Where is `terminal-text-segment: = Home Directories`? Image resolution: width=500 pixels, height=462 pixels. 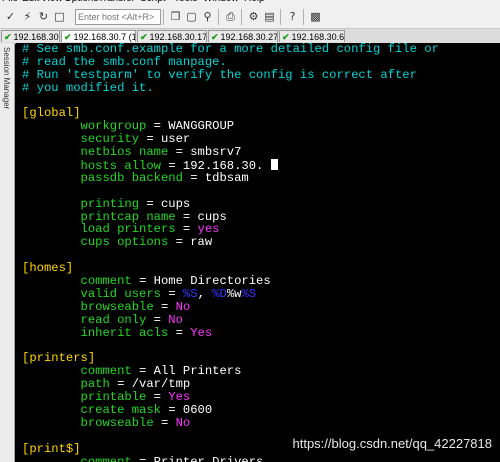
terminal-text-segment: = Home Directories is located at coordinates (201, 281).